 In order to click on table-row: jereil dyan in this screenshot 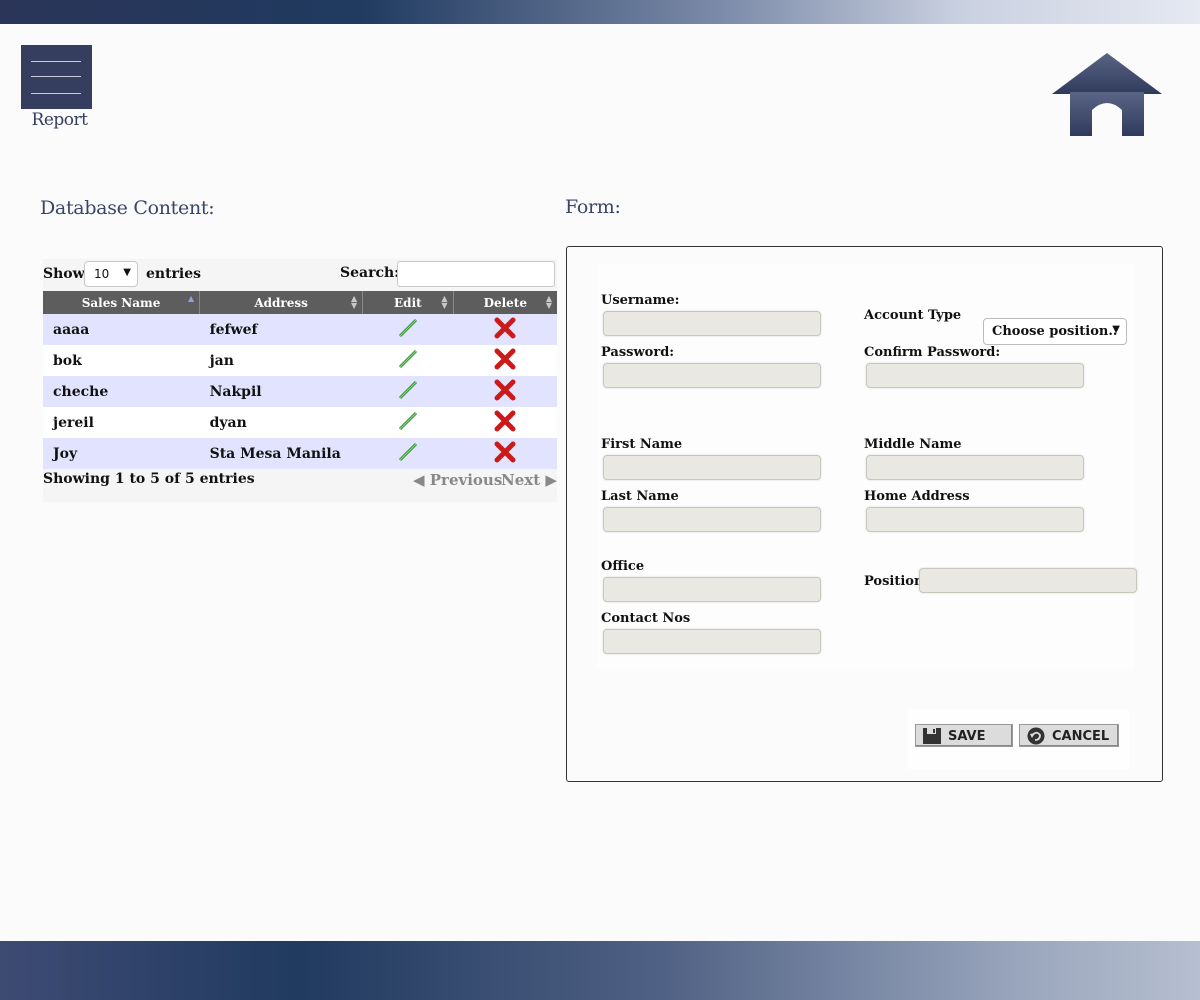, I will do `click(300, 422)`.